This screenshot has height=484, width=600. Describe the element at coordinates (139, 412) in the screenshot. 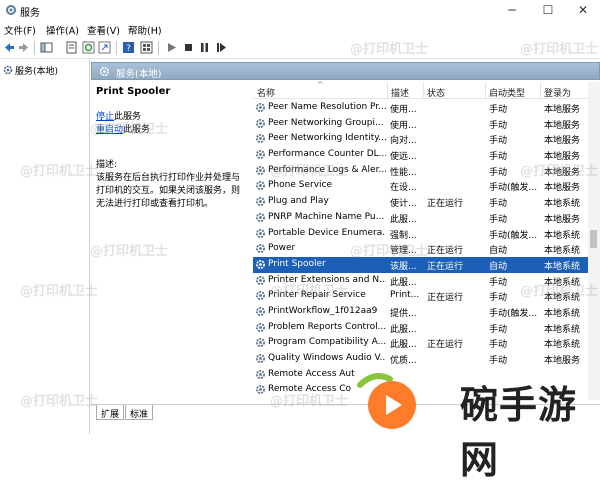

I see `tab-standard: 标准` at that location.